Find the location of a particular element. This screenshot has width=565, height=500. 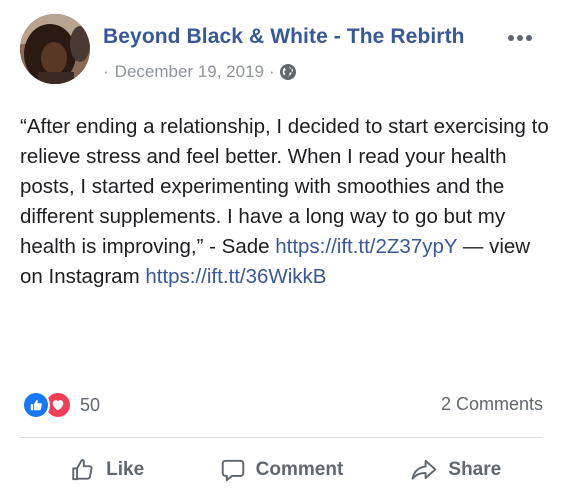

comment-button: Comment is located at coordinates (281, 470).